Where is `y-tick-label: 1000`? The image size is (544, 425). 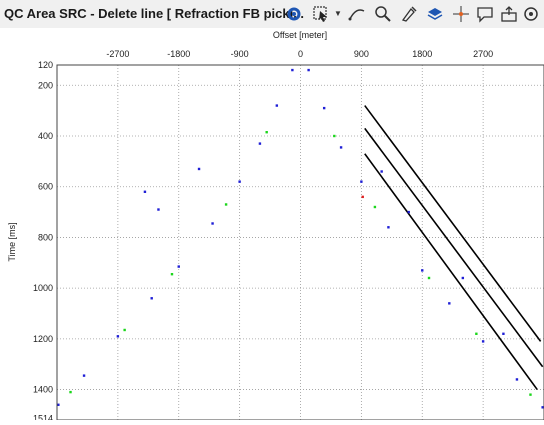
y-tick-label: 1000 is located at coordinates (43, 288).